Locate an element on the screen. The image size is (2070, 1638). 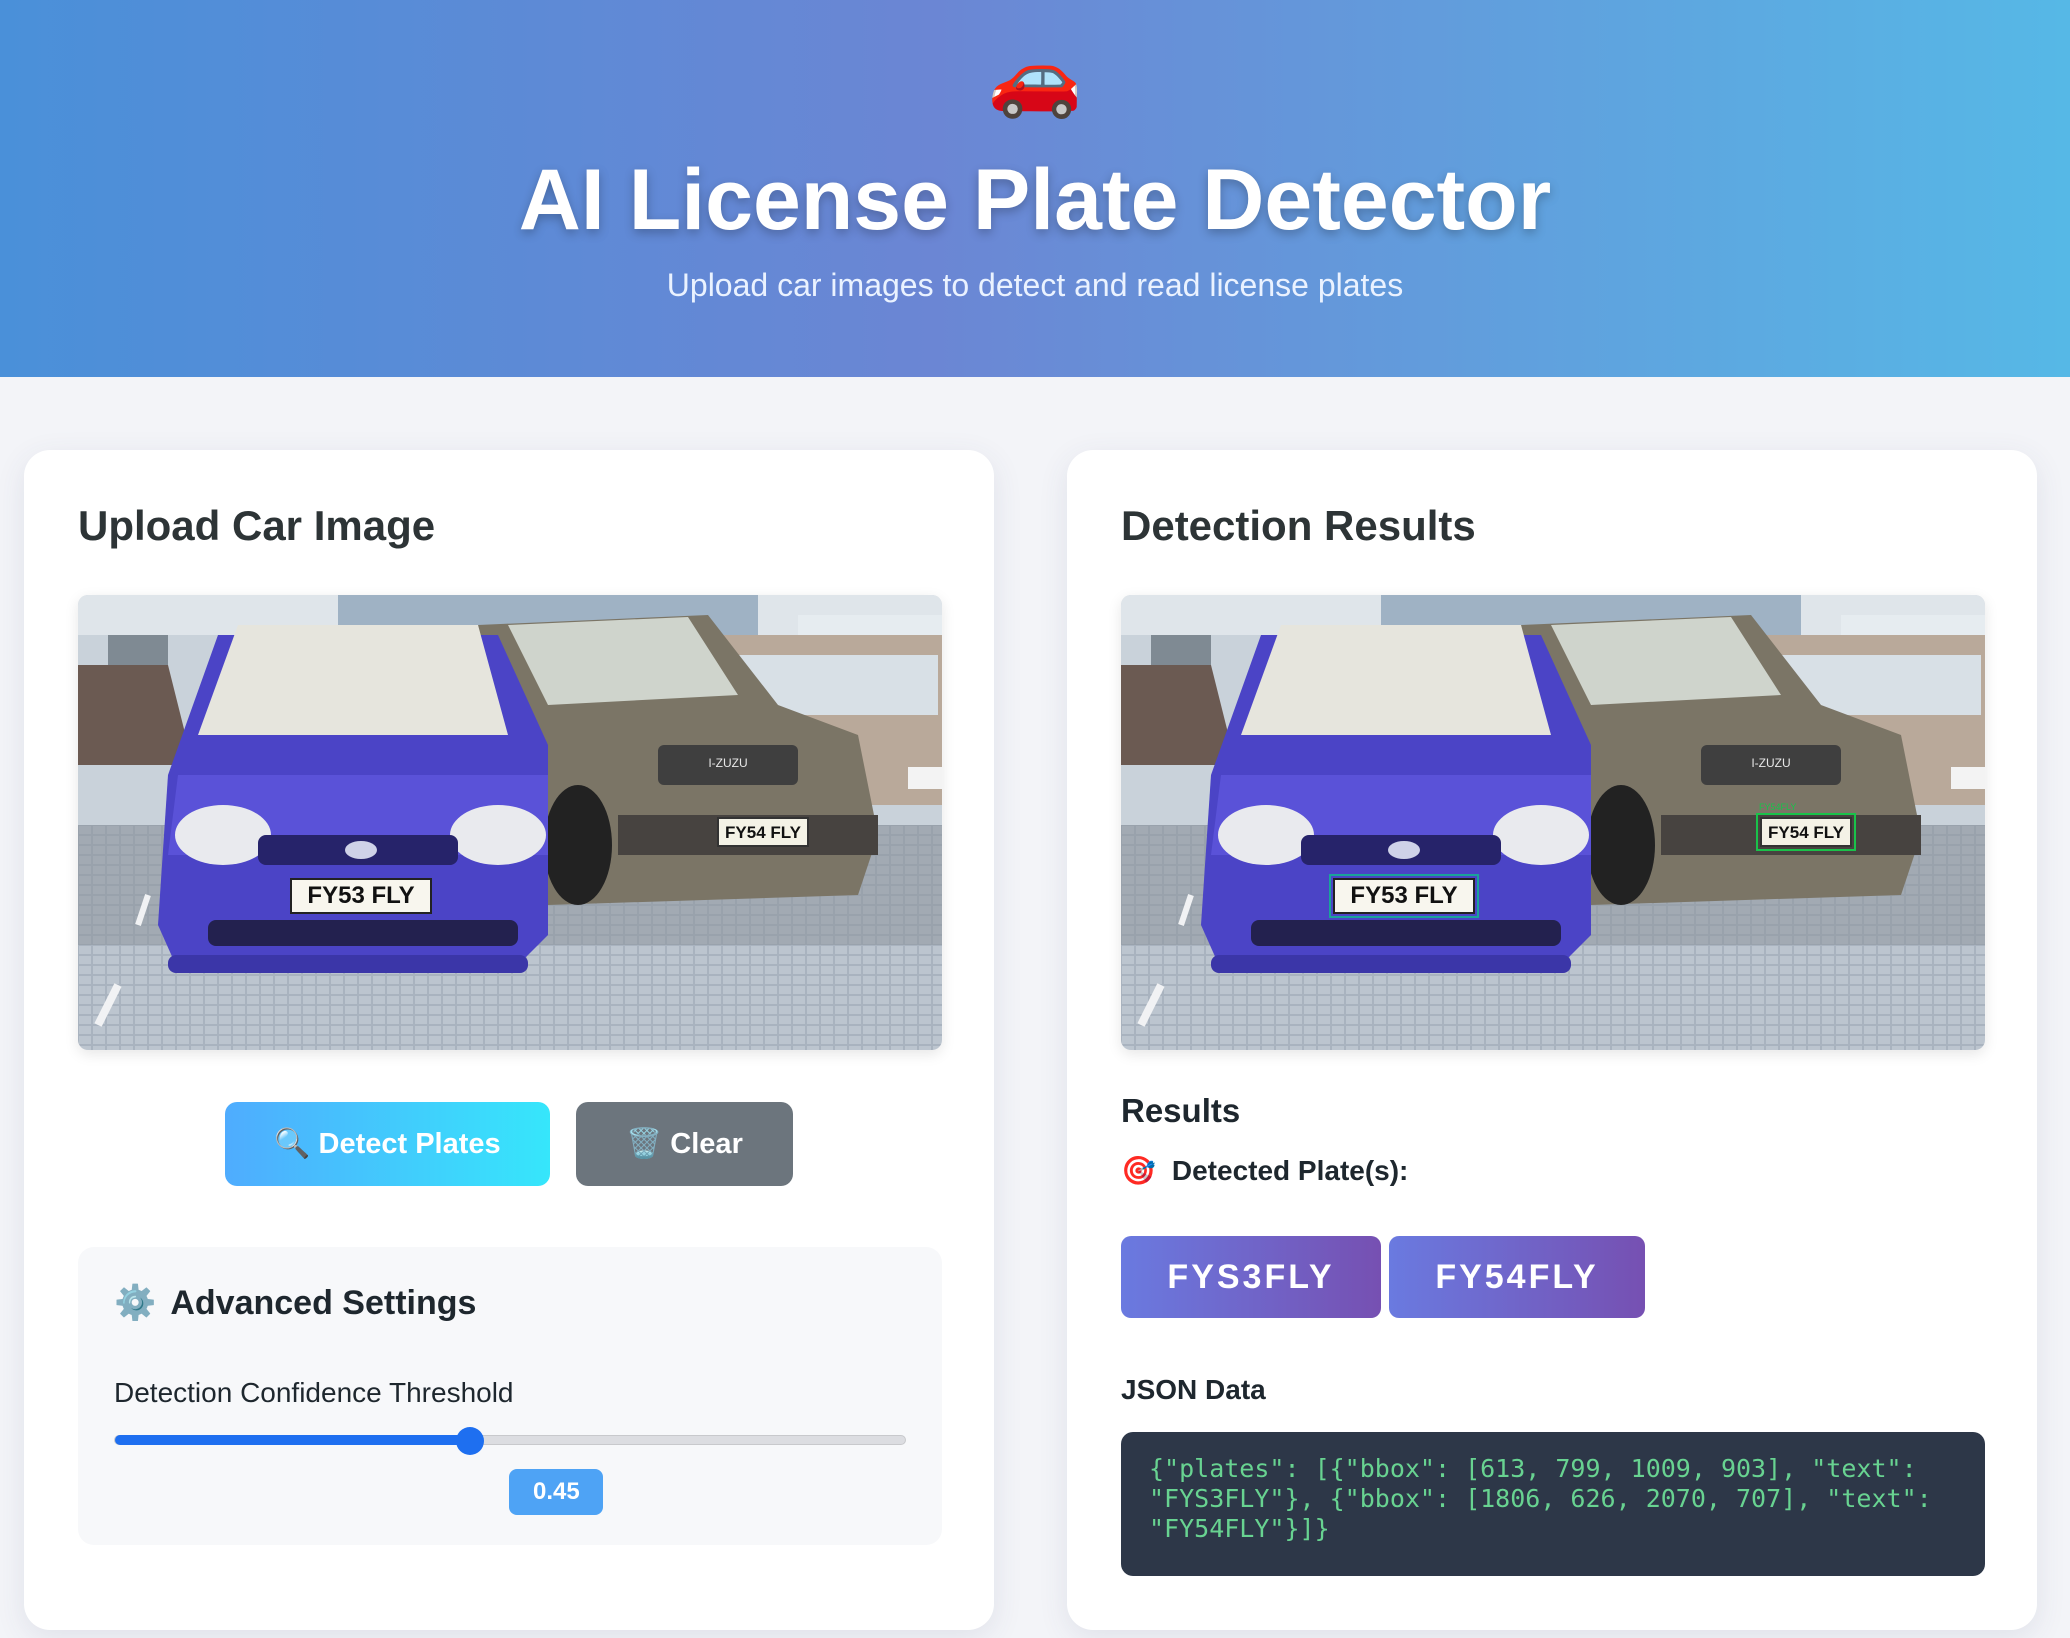
threshold-label: Detection Confidence Threshold is located at coordinates (314, 1392).